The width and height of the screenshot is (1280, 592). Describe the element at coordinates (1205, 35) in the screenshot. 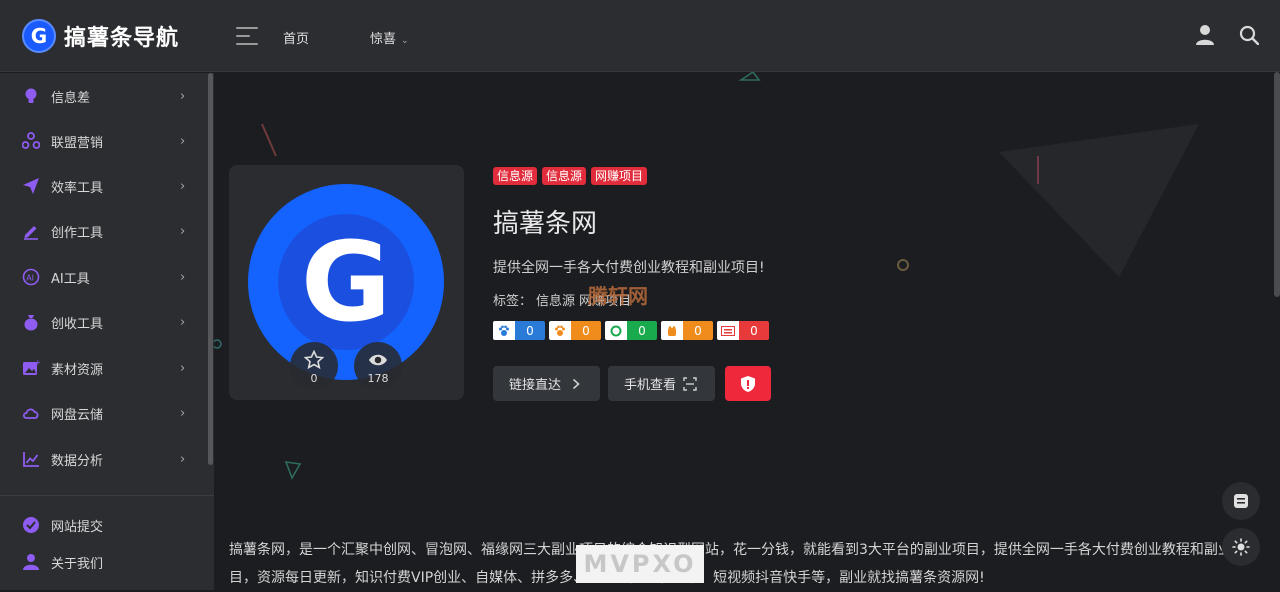

I see `user-icon` at that location.